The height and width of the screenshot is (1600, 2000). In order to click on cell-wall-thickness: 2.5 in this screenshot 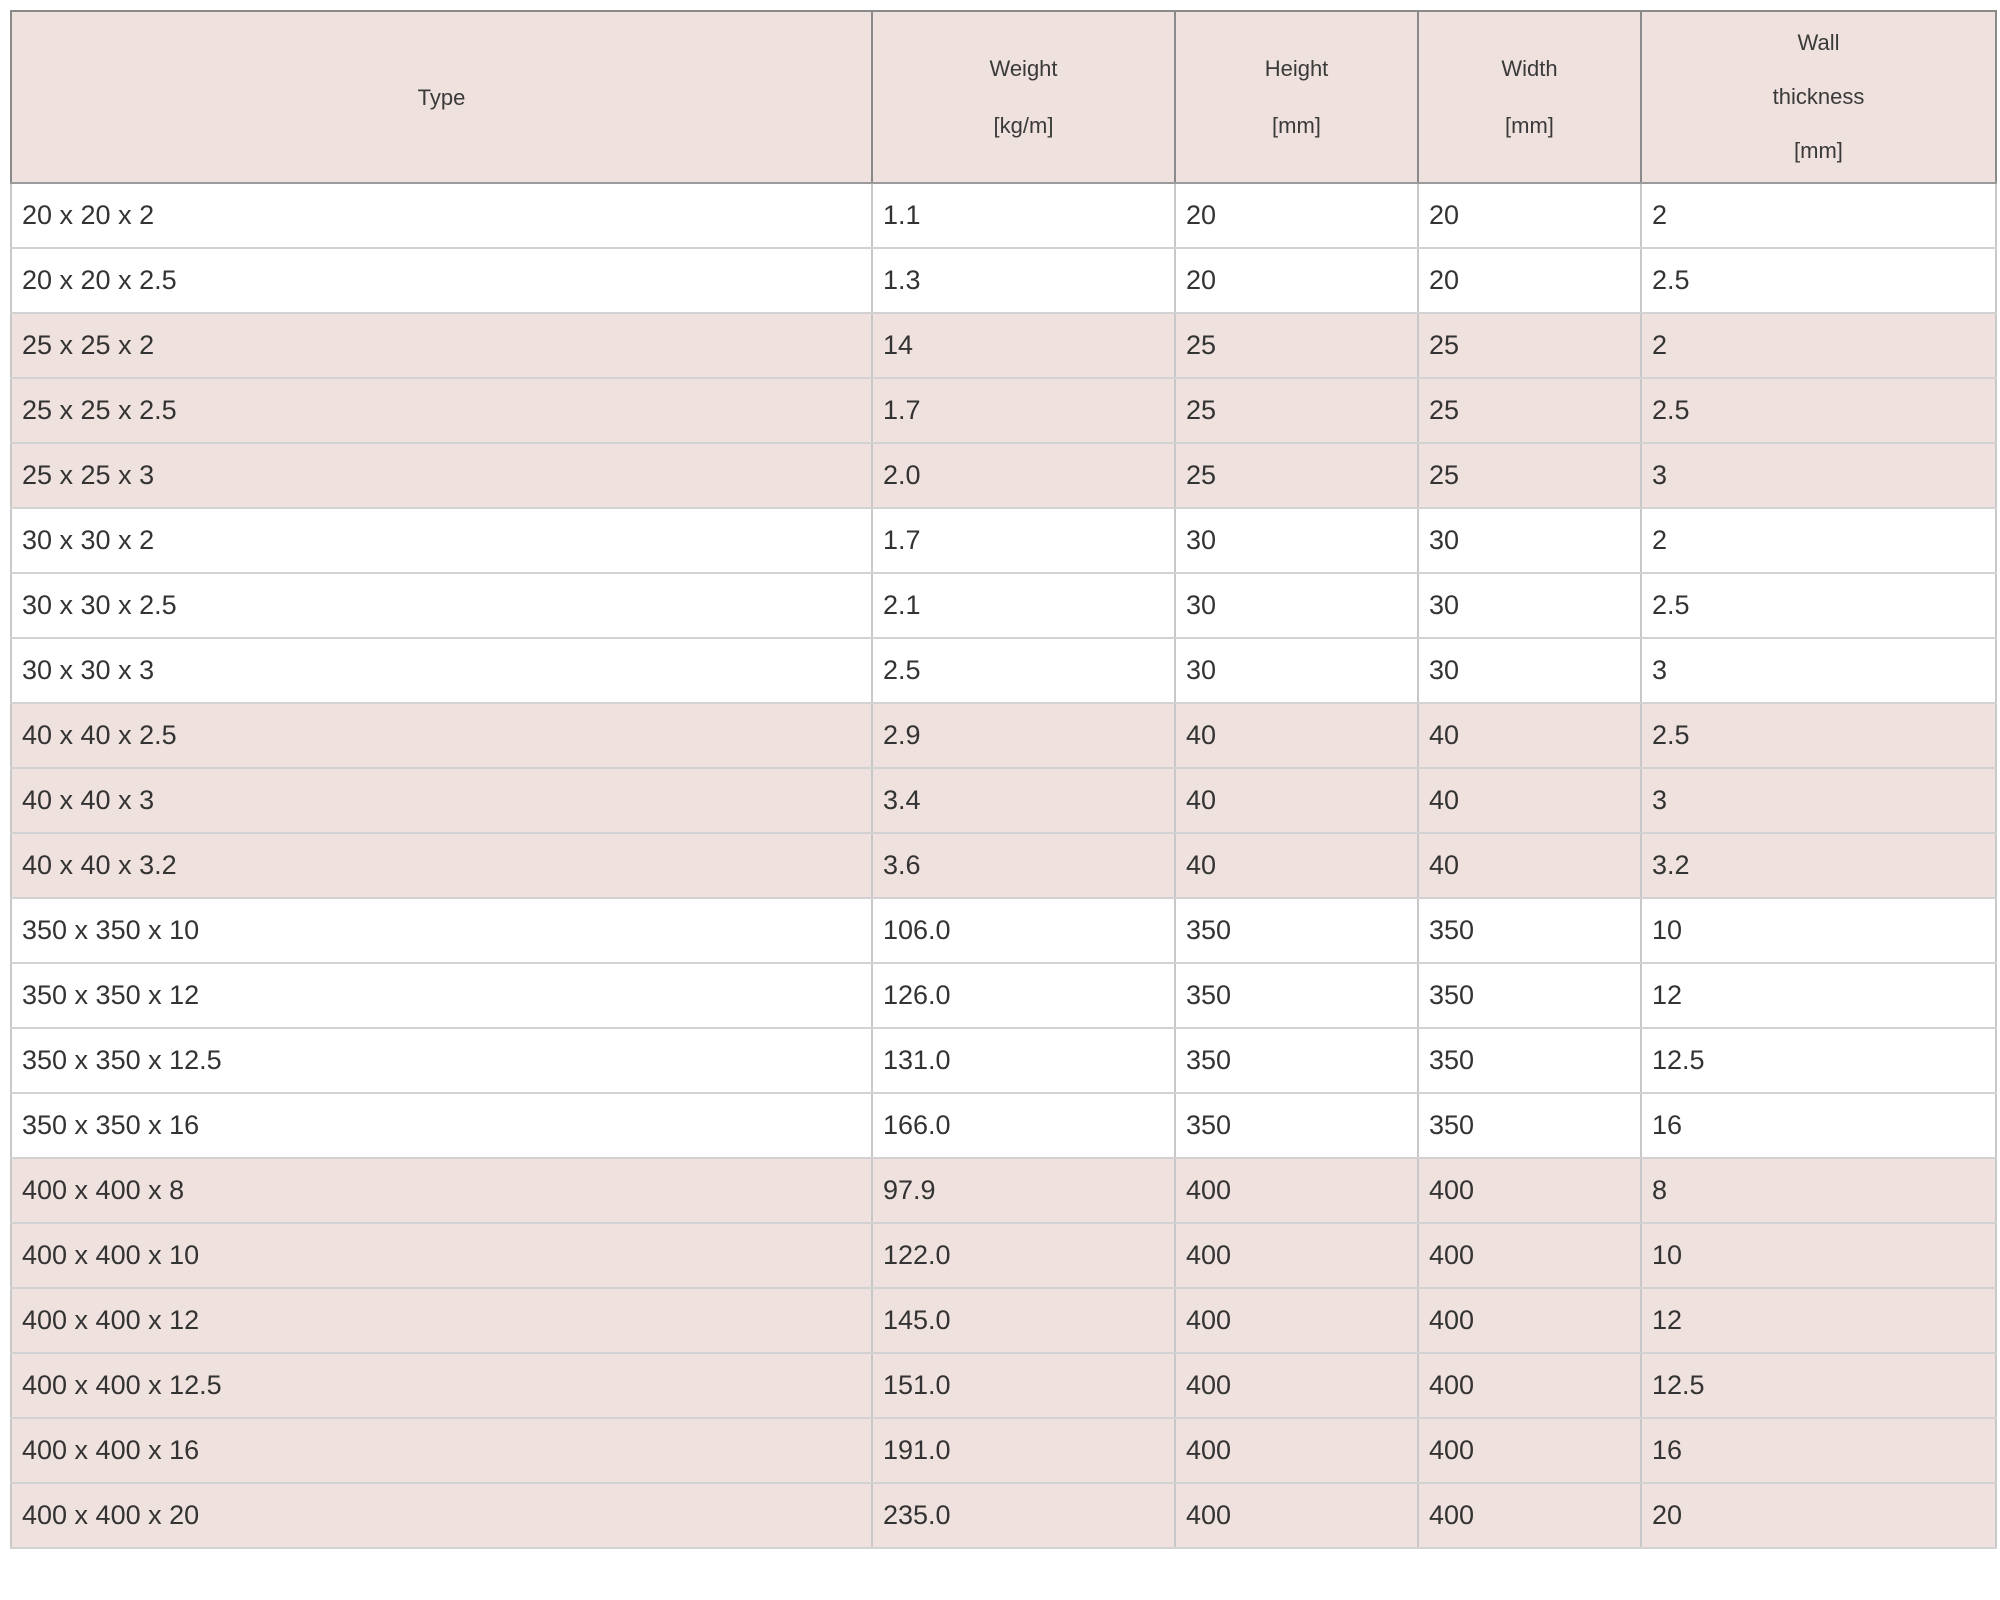, I will do `click(1818, 606)`.